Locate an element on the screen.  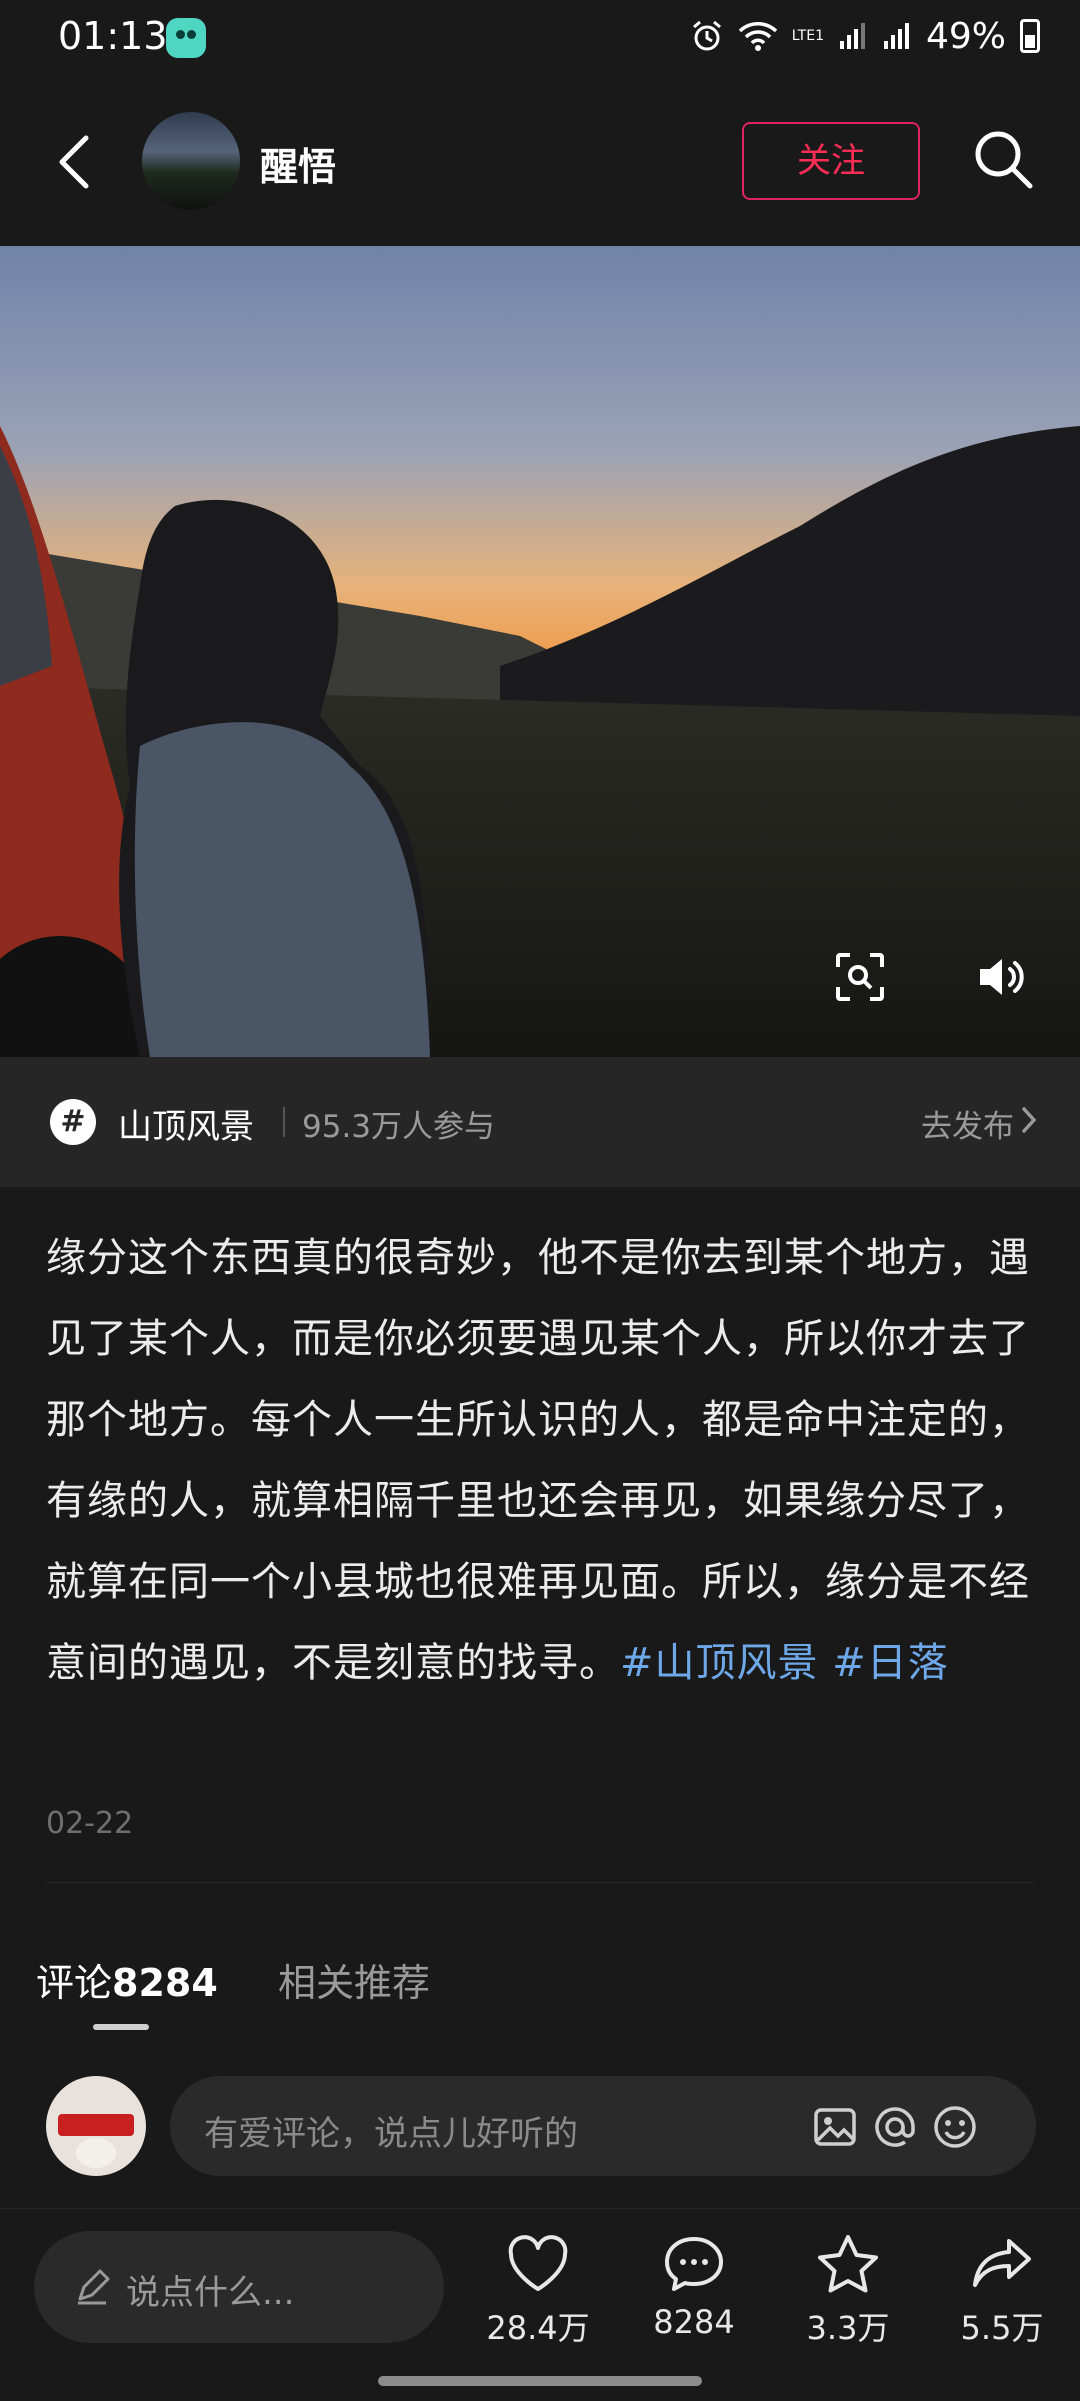
alarm-icon is located at coordinates (706, 35).